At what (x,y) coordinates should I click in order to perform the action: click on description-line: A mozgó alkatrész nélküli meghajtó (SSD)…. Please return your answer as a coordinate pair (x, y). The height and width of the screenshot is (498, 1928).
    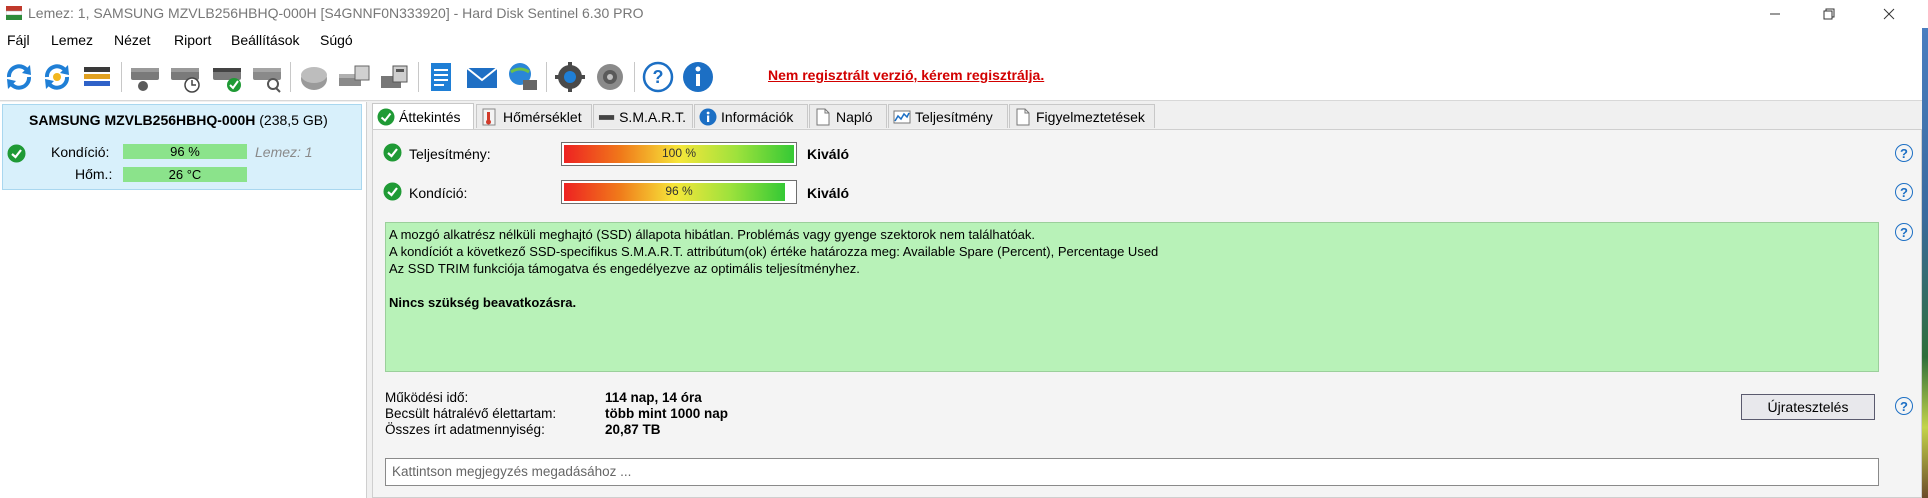
    Looking at the image, I should click on (712, 234).